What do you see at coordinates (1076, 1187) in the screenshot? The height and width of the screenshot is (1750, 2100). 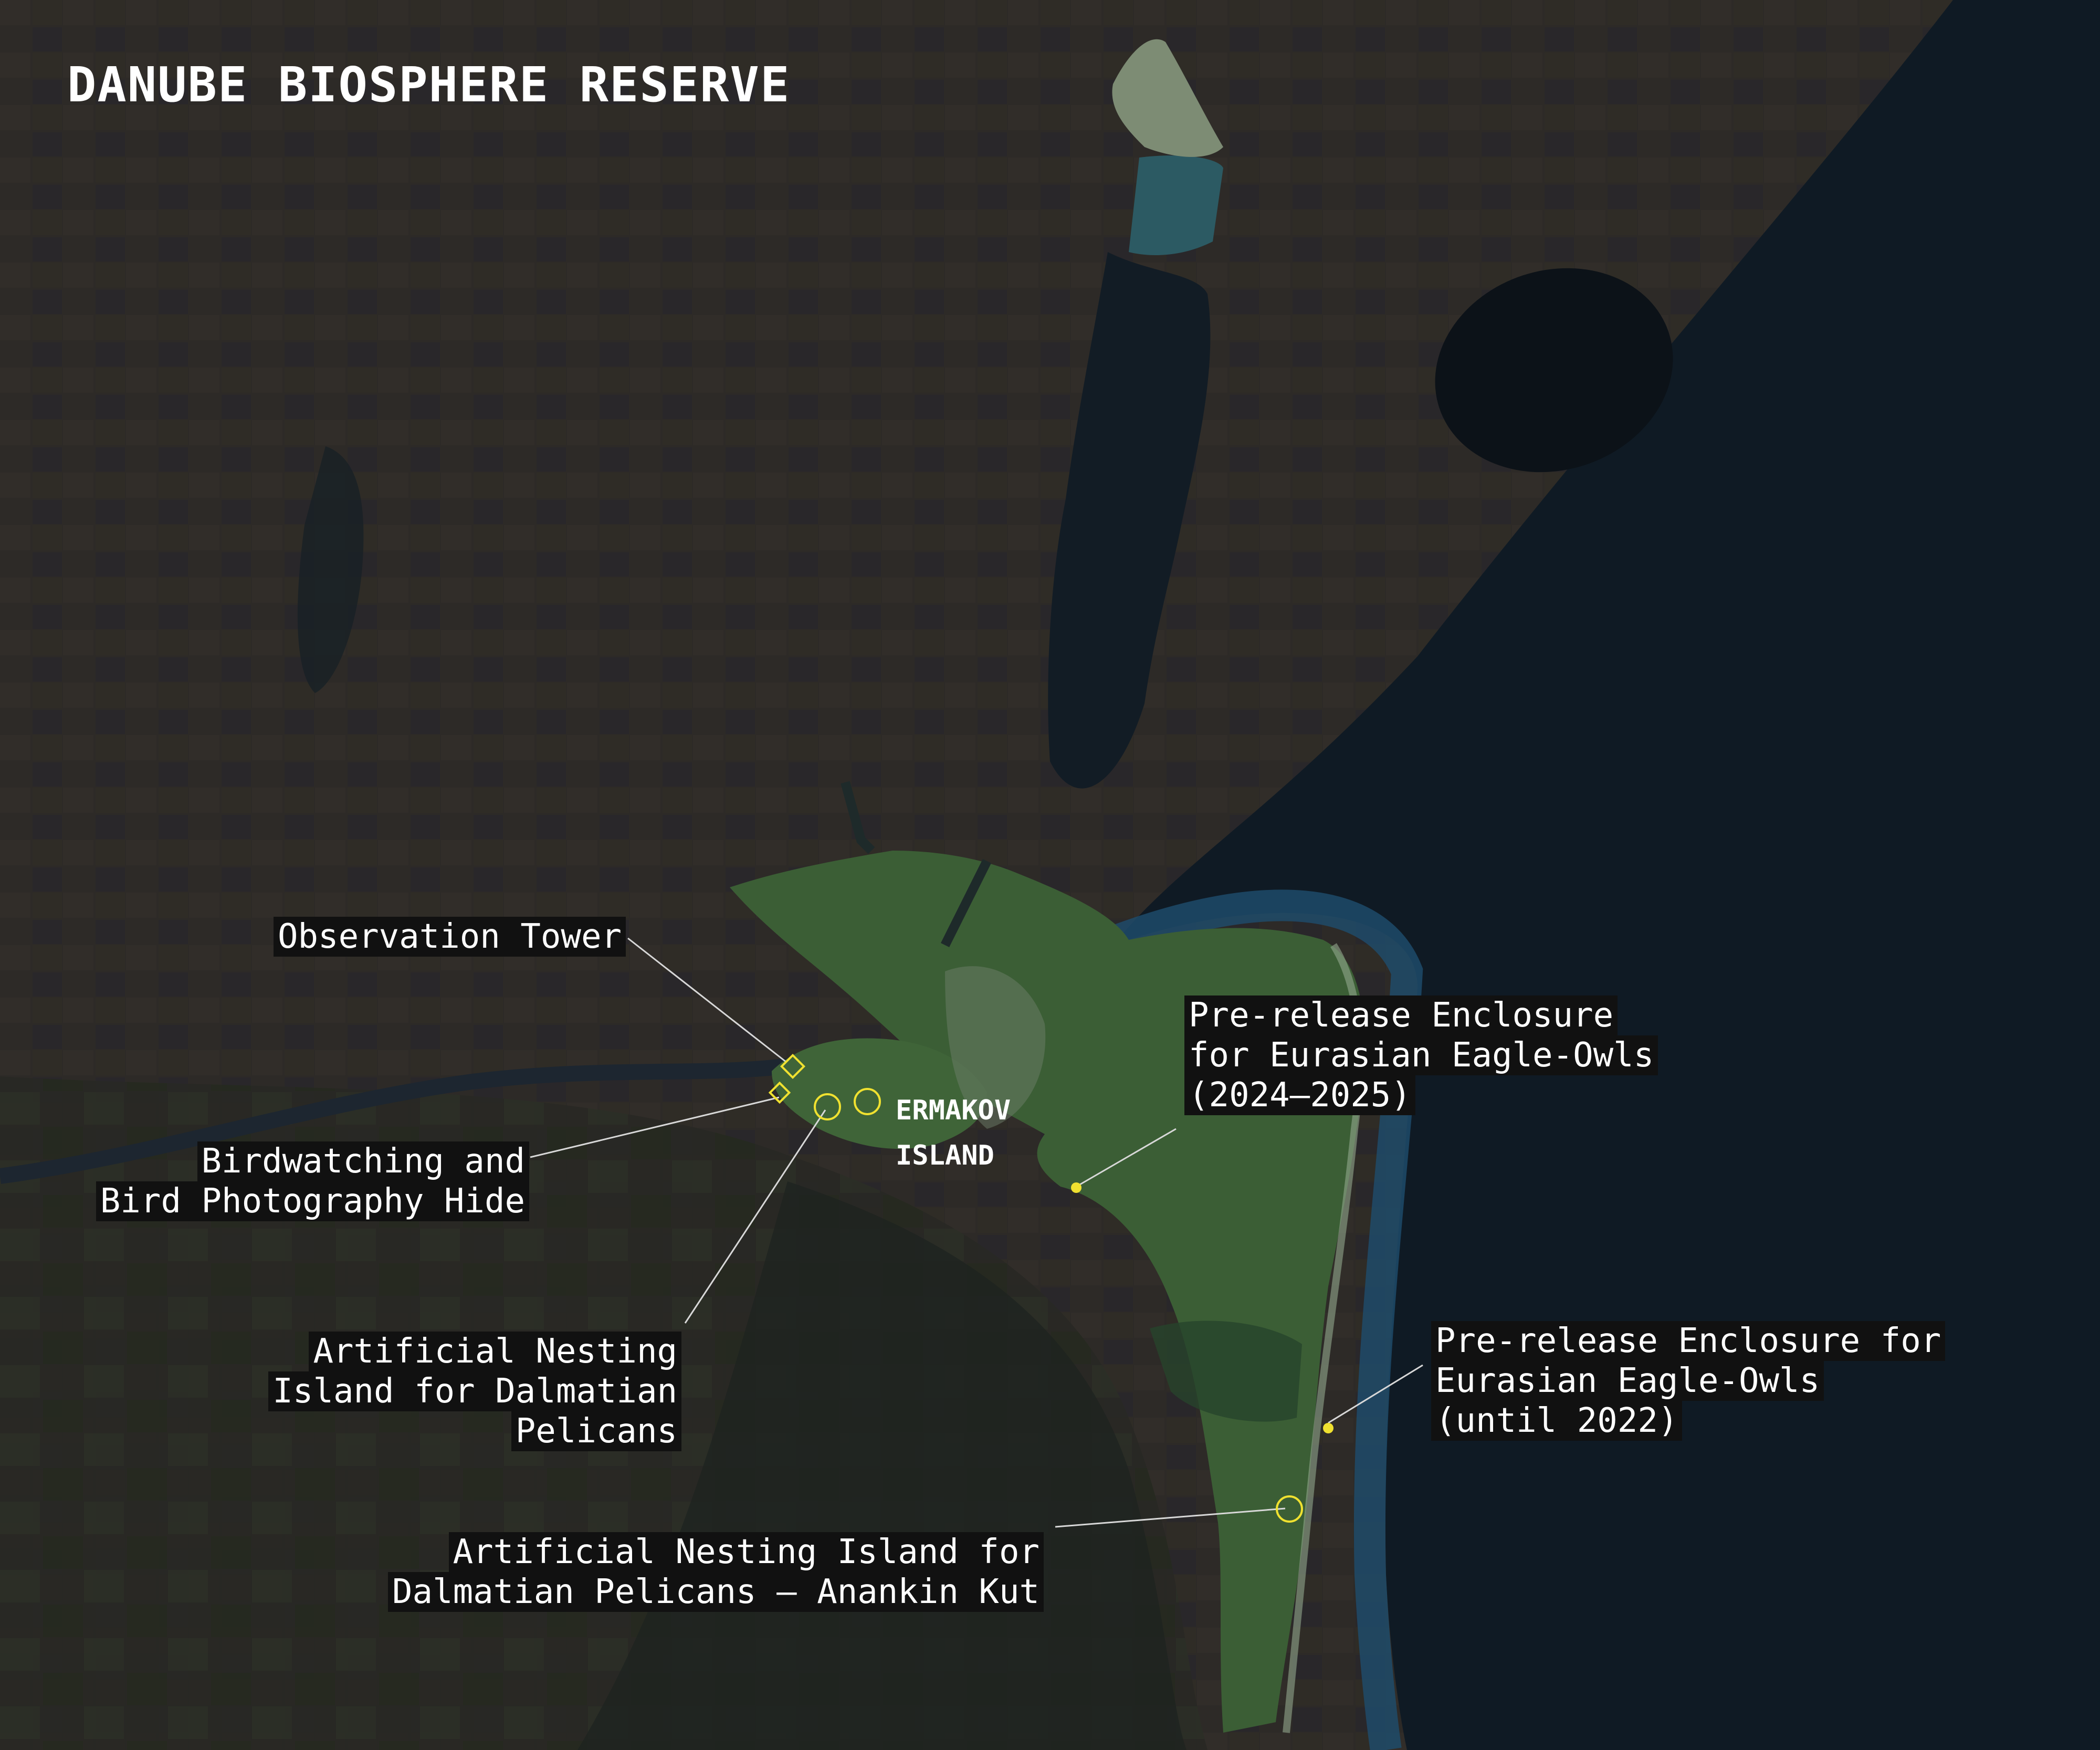 I see `enclosure-2024-marker-icon` at bounding box center [1076, 1187].